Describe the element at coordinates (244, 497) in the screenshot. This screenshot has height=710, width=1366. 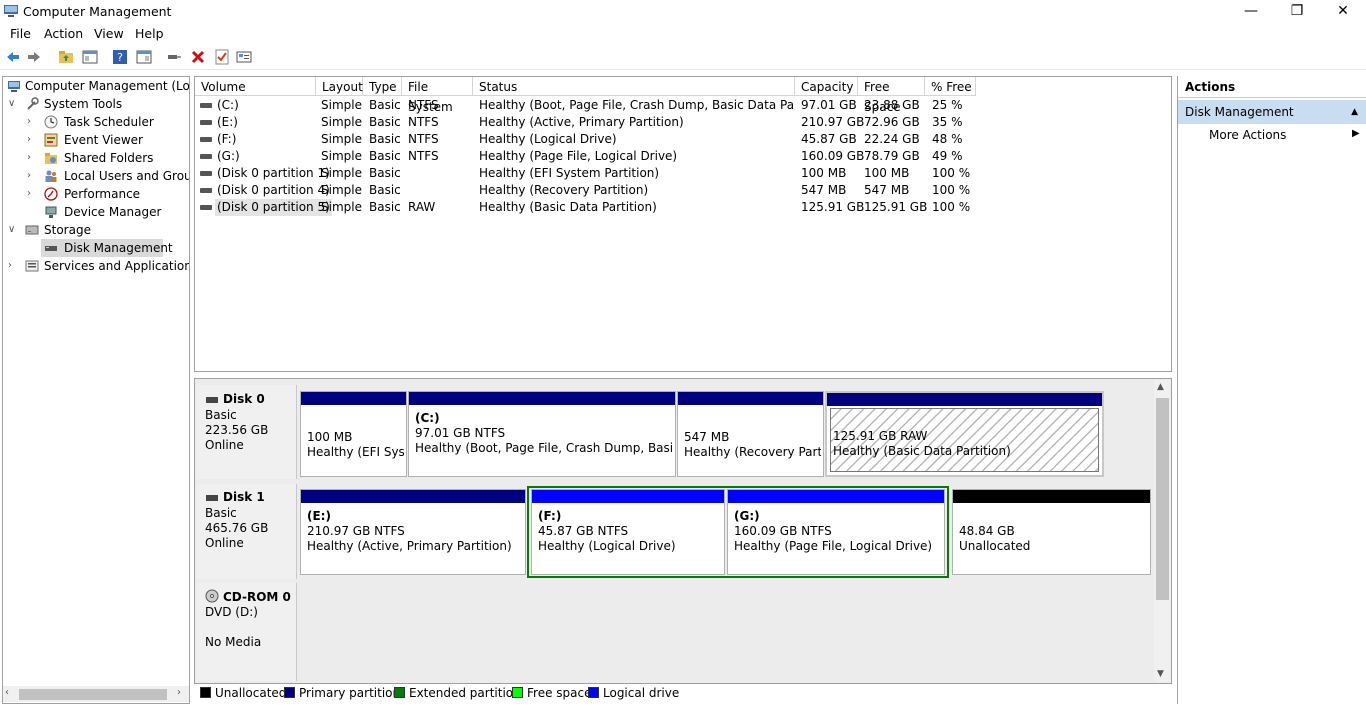
I see `disk-name: Disk 1` at that location.